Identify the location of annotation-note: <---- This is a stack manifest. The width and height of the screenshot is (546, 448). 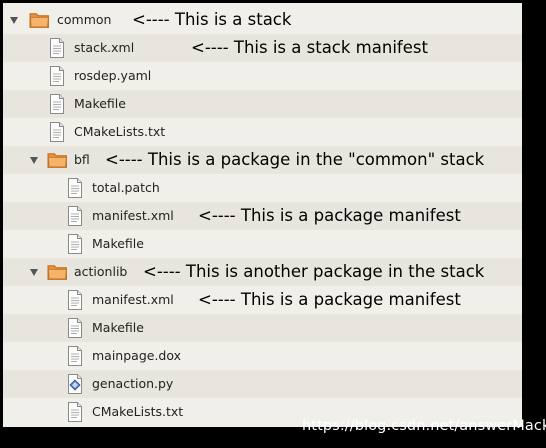
(309, 47).